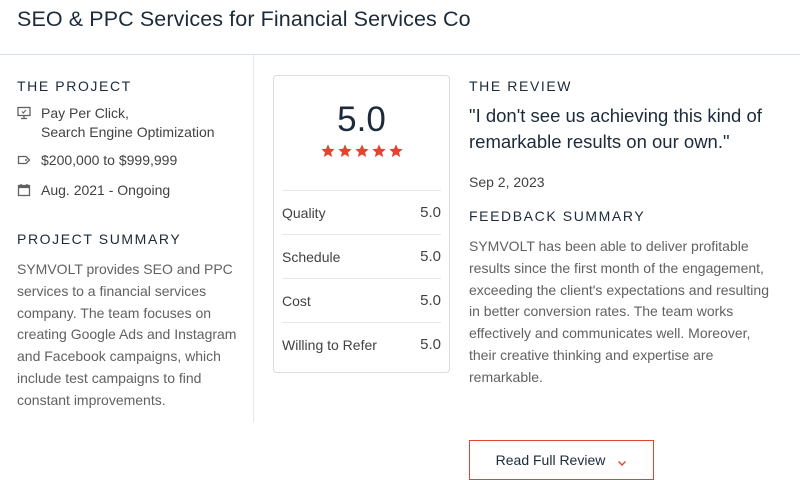  I want to click on star-rating, so click(361, 151).